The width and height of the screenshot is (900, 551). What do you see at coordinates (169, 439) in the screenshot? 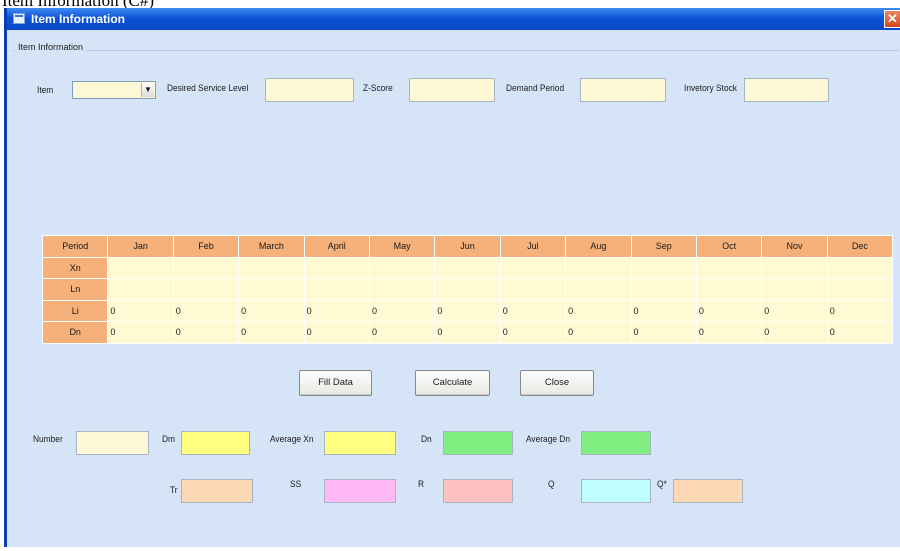
I see `dm-label: Dm` at bounding box center [169, 439].